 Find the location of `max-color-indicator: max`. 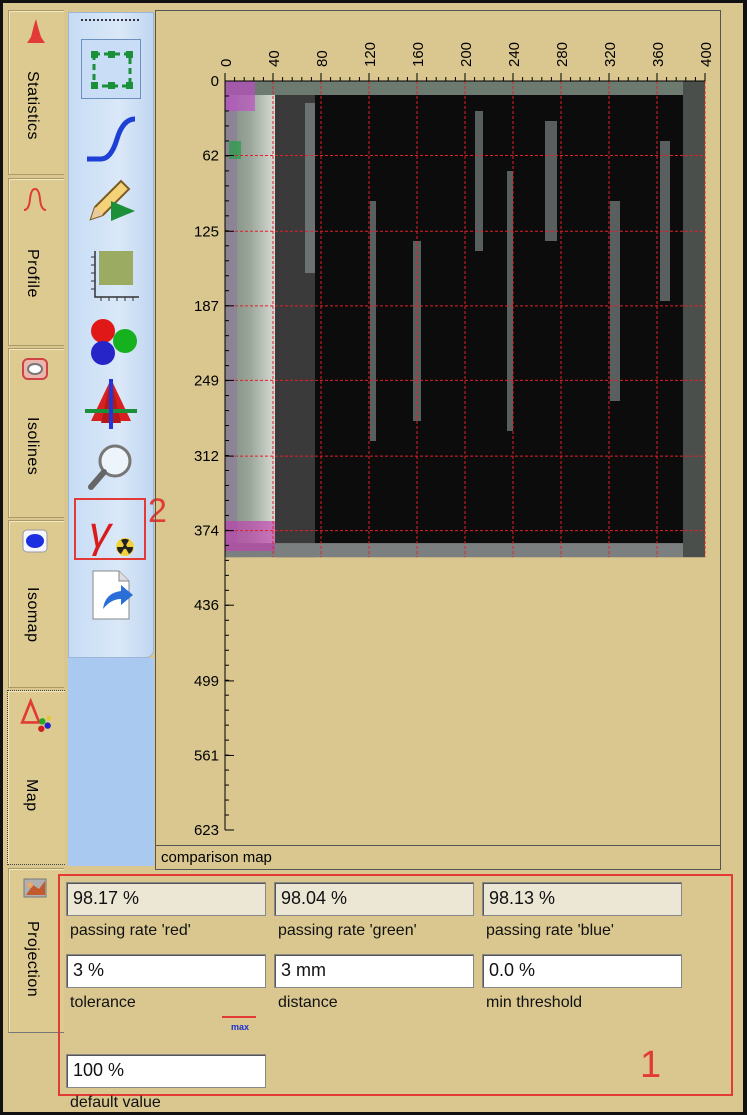

max-color-indicator: max is located at coordinates (240, 1024).